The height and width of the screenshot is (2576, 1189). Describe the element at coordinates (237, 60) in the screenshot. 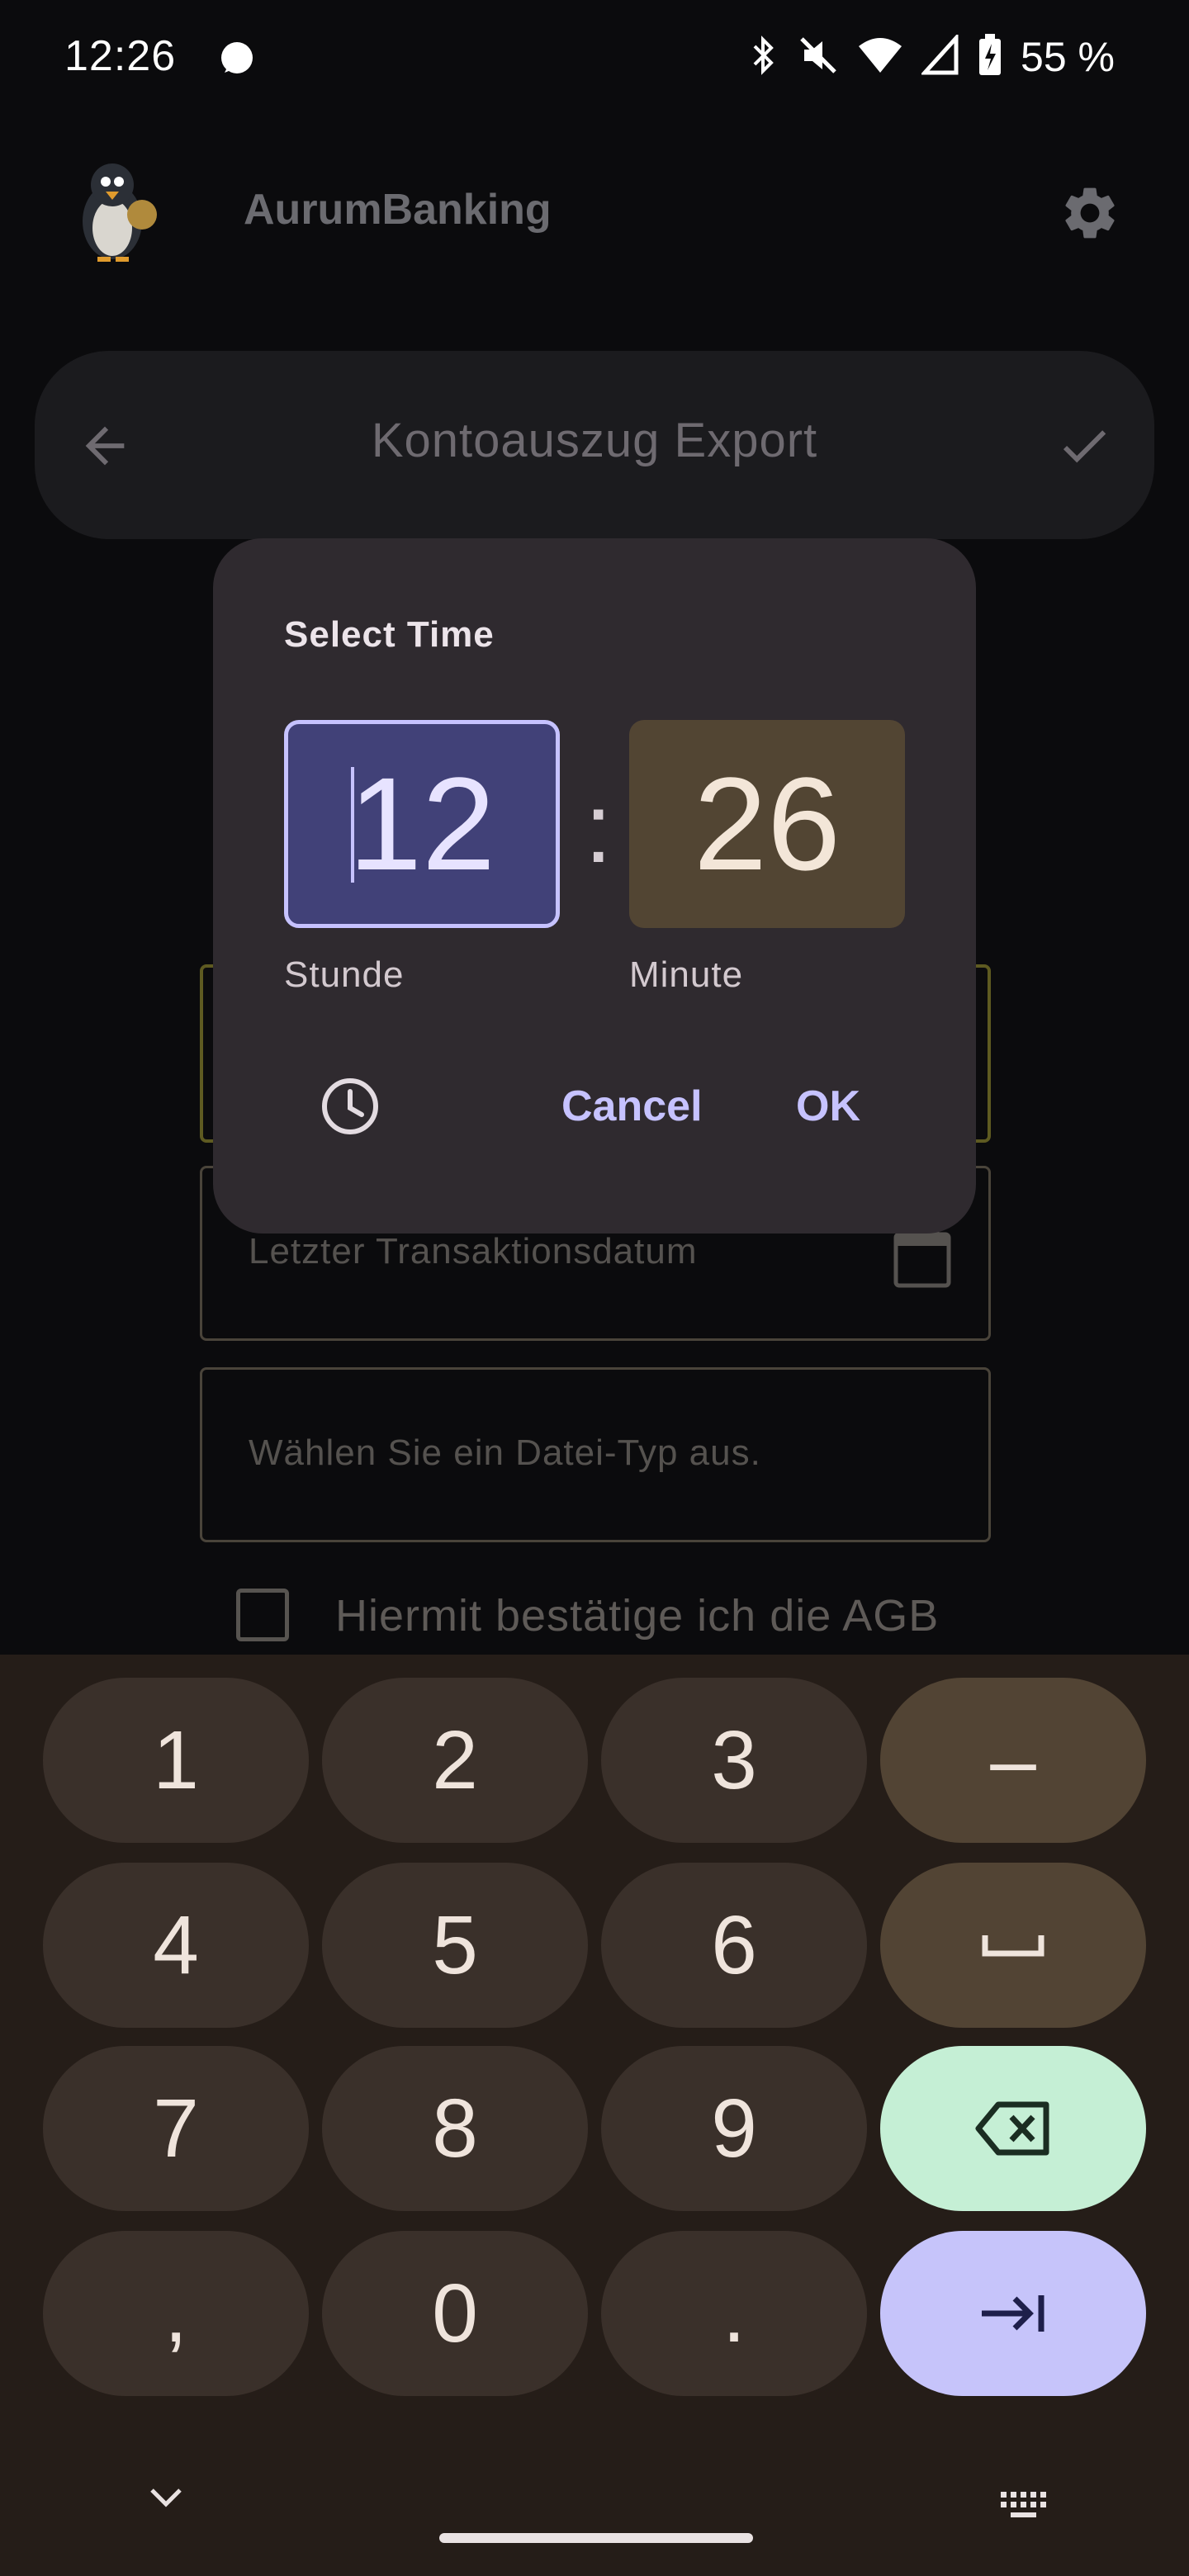

I see `signal-app-icon` at that location.